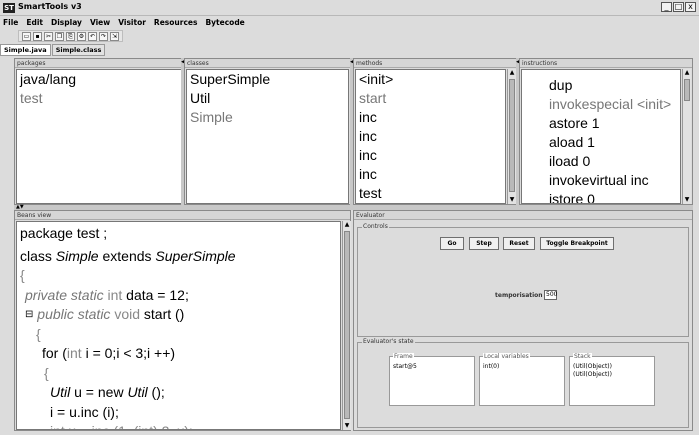  What do you see at coordinates (155, 294) in the screenshot?
I see `code-text: data = 12;` at bounding box center [155, 294].